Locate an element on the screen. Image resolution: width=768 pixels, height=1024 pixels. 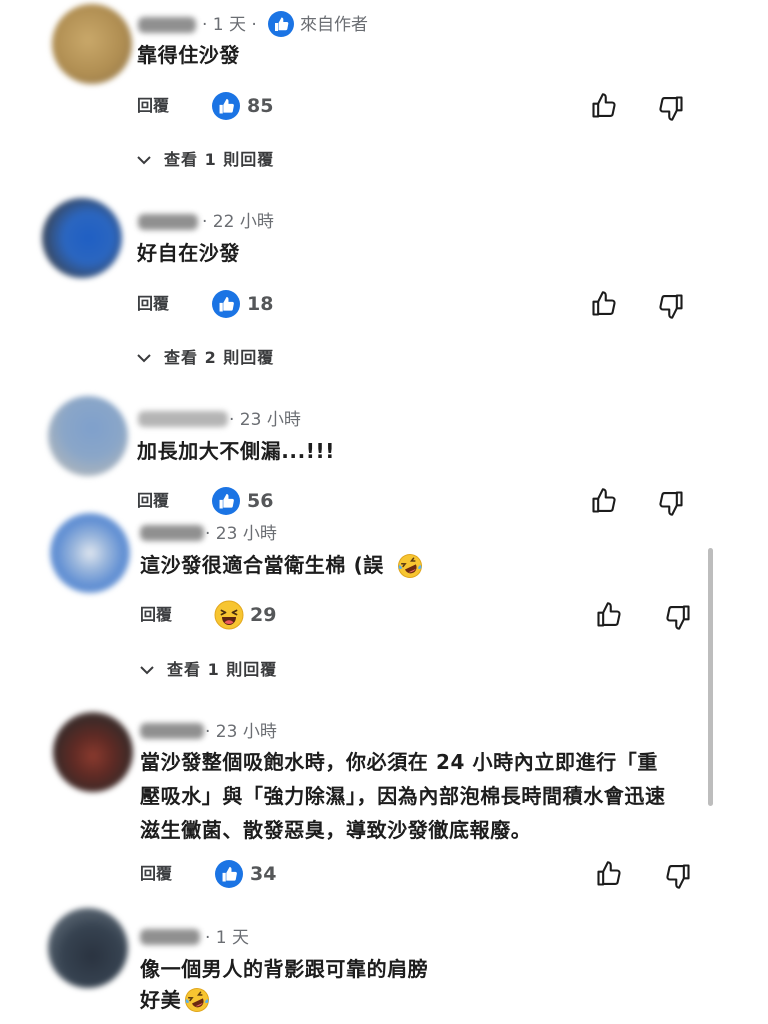
reaction-count: 18 is located at coordinates (260, 304).